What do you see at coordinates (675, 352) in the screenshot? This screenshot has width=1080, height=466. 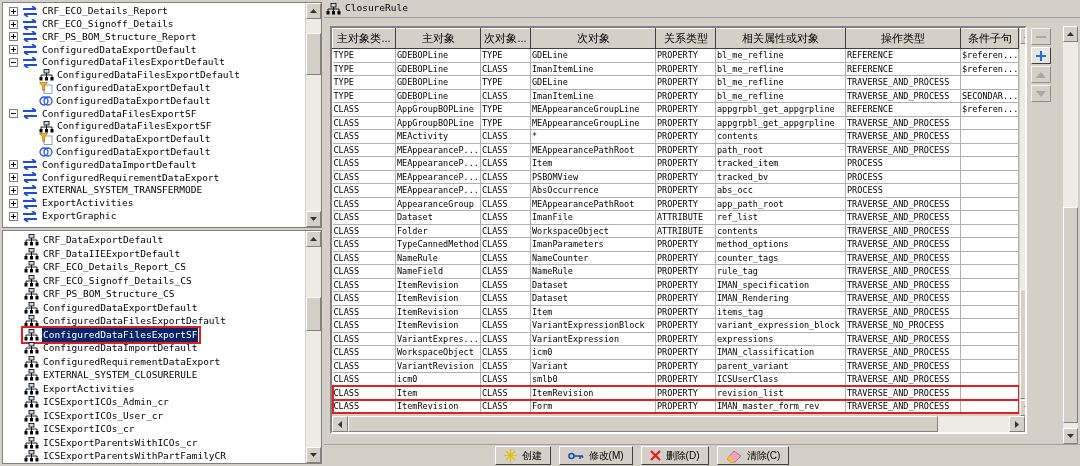 I see `table-row: CLASS WorkspaceObject CLASS icm0 PROPERTY IMAN_classification TRAVERSE_AND_PROCESS` at bounding box center [675, 352].